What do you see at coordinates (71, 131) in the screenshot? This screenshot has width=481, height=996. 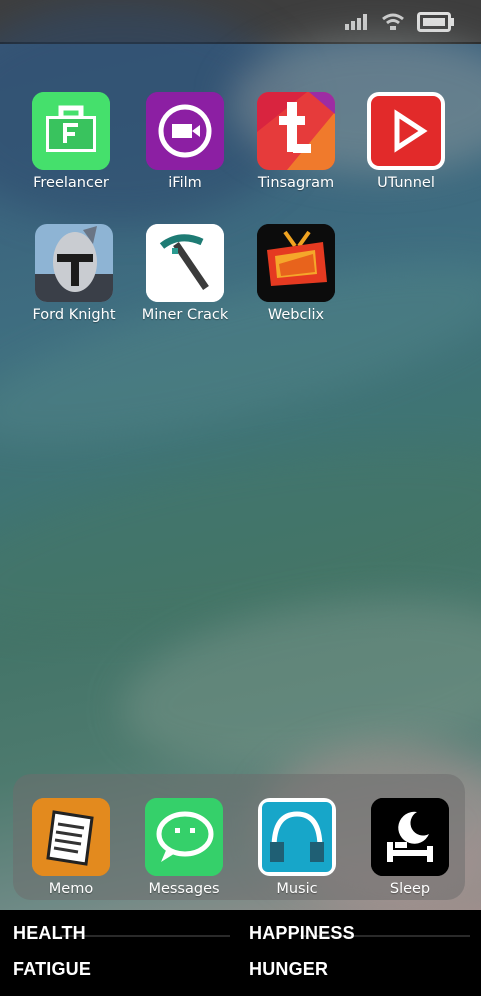 I see `briefcase-icon` at bounding box center [71, 131].